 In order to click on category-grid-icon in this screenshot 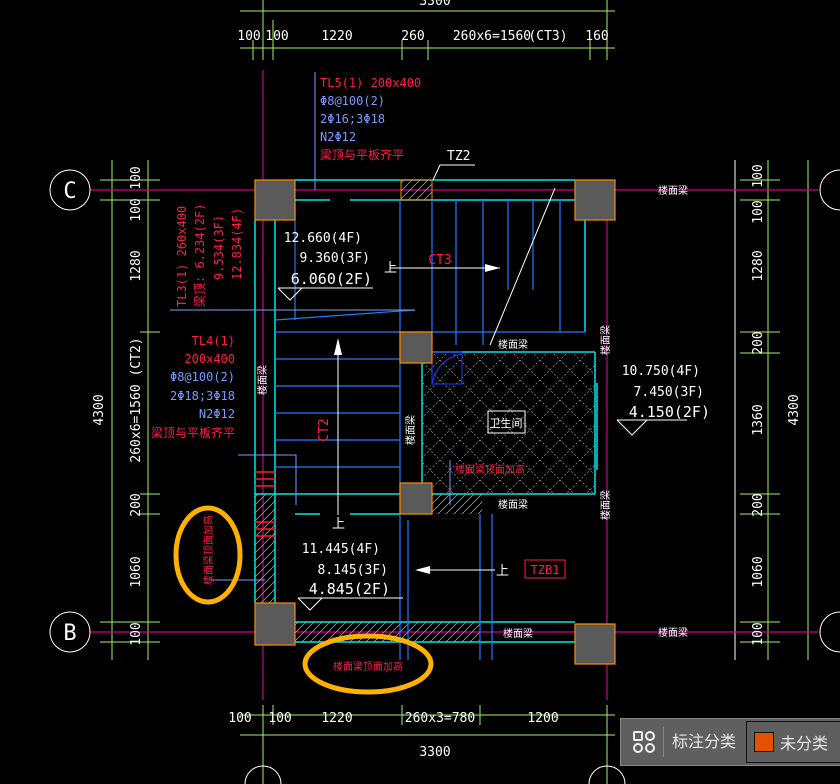, I will do `click(644, 742)`.